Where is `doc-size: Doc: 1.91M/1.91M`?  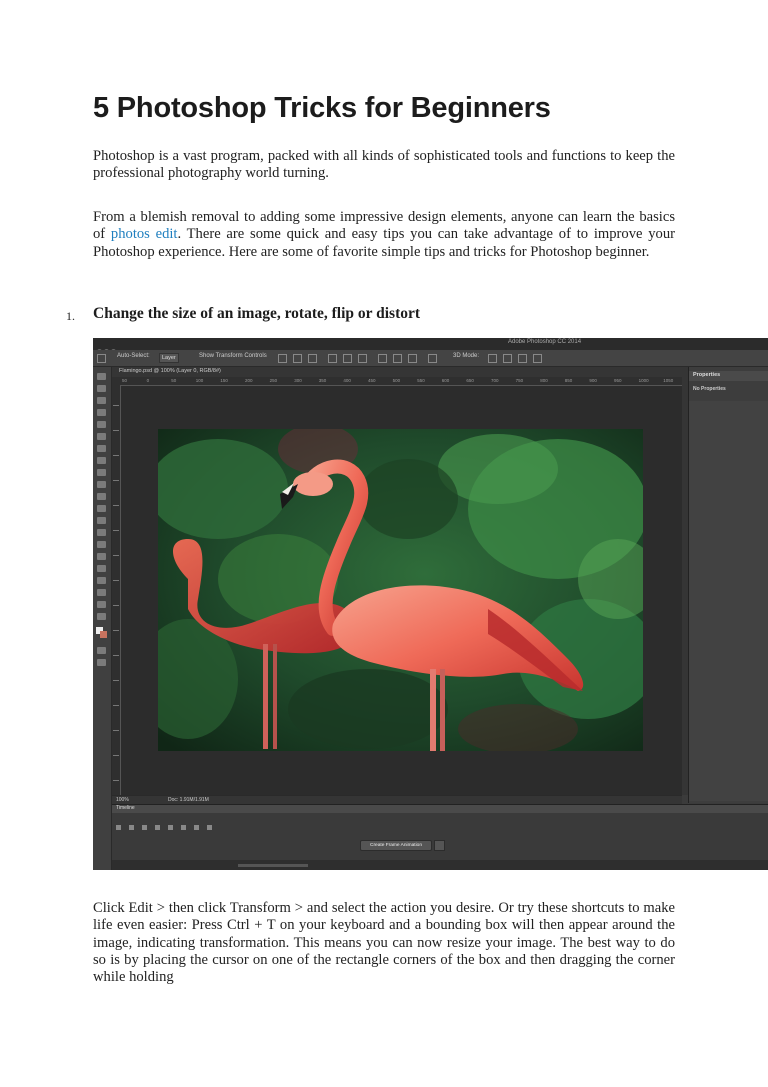 doc-size: Doc: 1.91M/1.91M is located at coordinates (188, 800).